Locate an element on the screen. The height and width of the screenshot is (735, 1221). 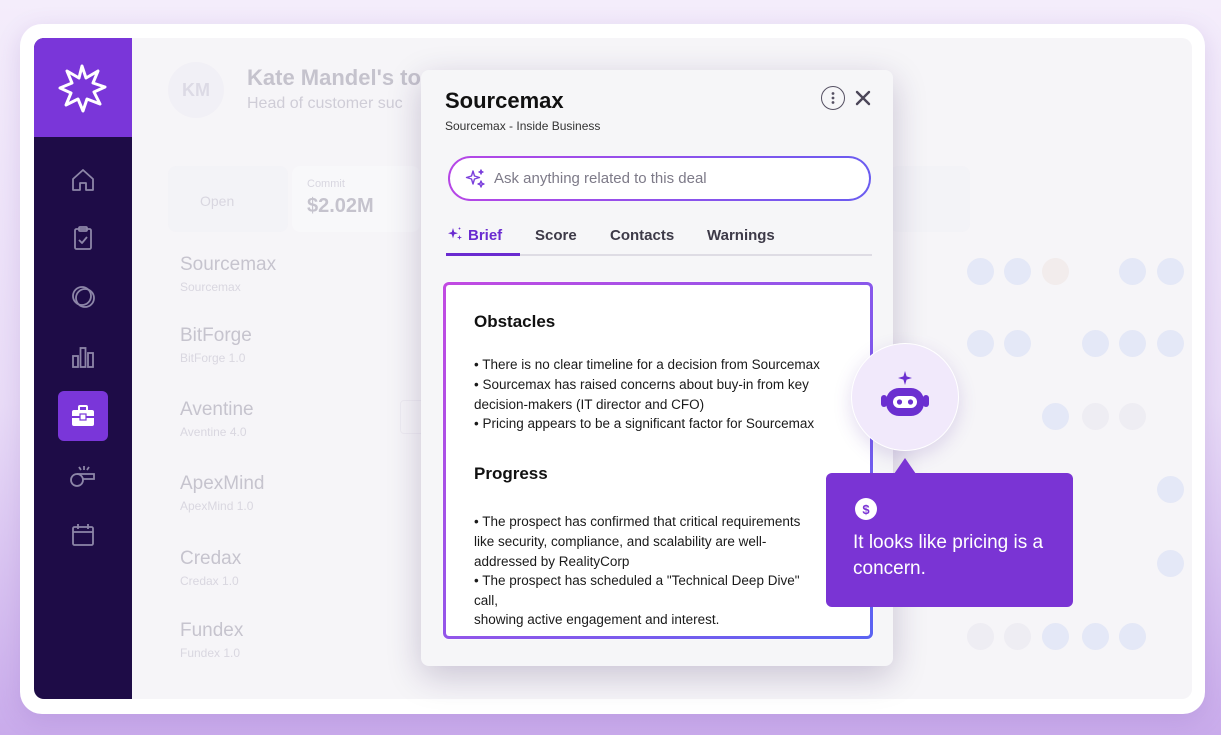
close-icon is located at coordinates (863, 98).